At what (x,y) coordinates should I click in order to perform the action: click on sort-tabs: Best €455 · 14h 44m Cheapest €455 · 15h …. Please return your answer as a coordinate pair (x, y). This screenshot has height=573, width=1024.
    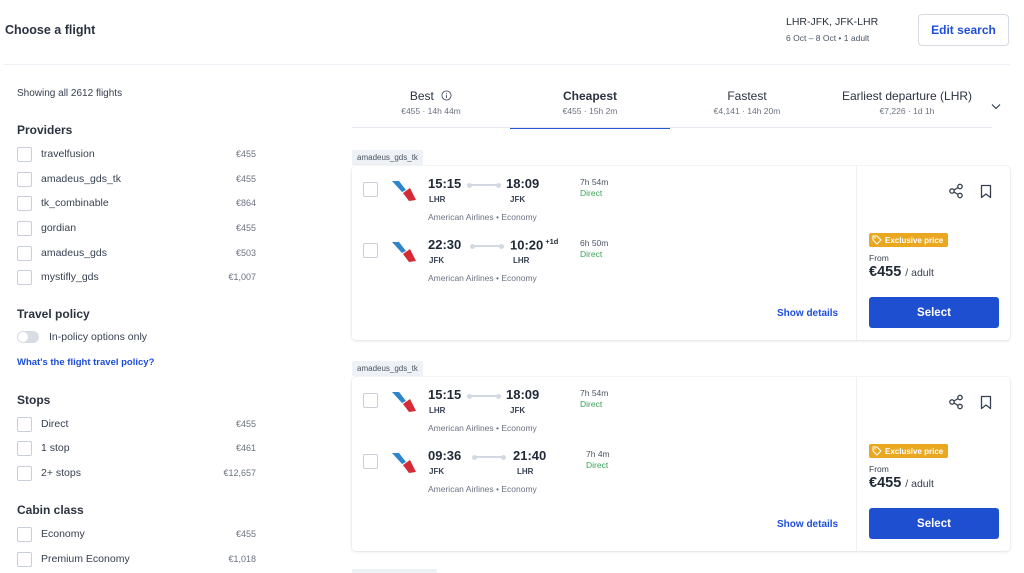
    Looking at the image, I should click on (682, 108).